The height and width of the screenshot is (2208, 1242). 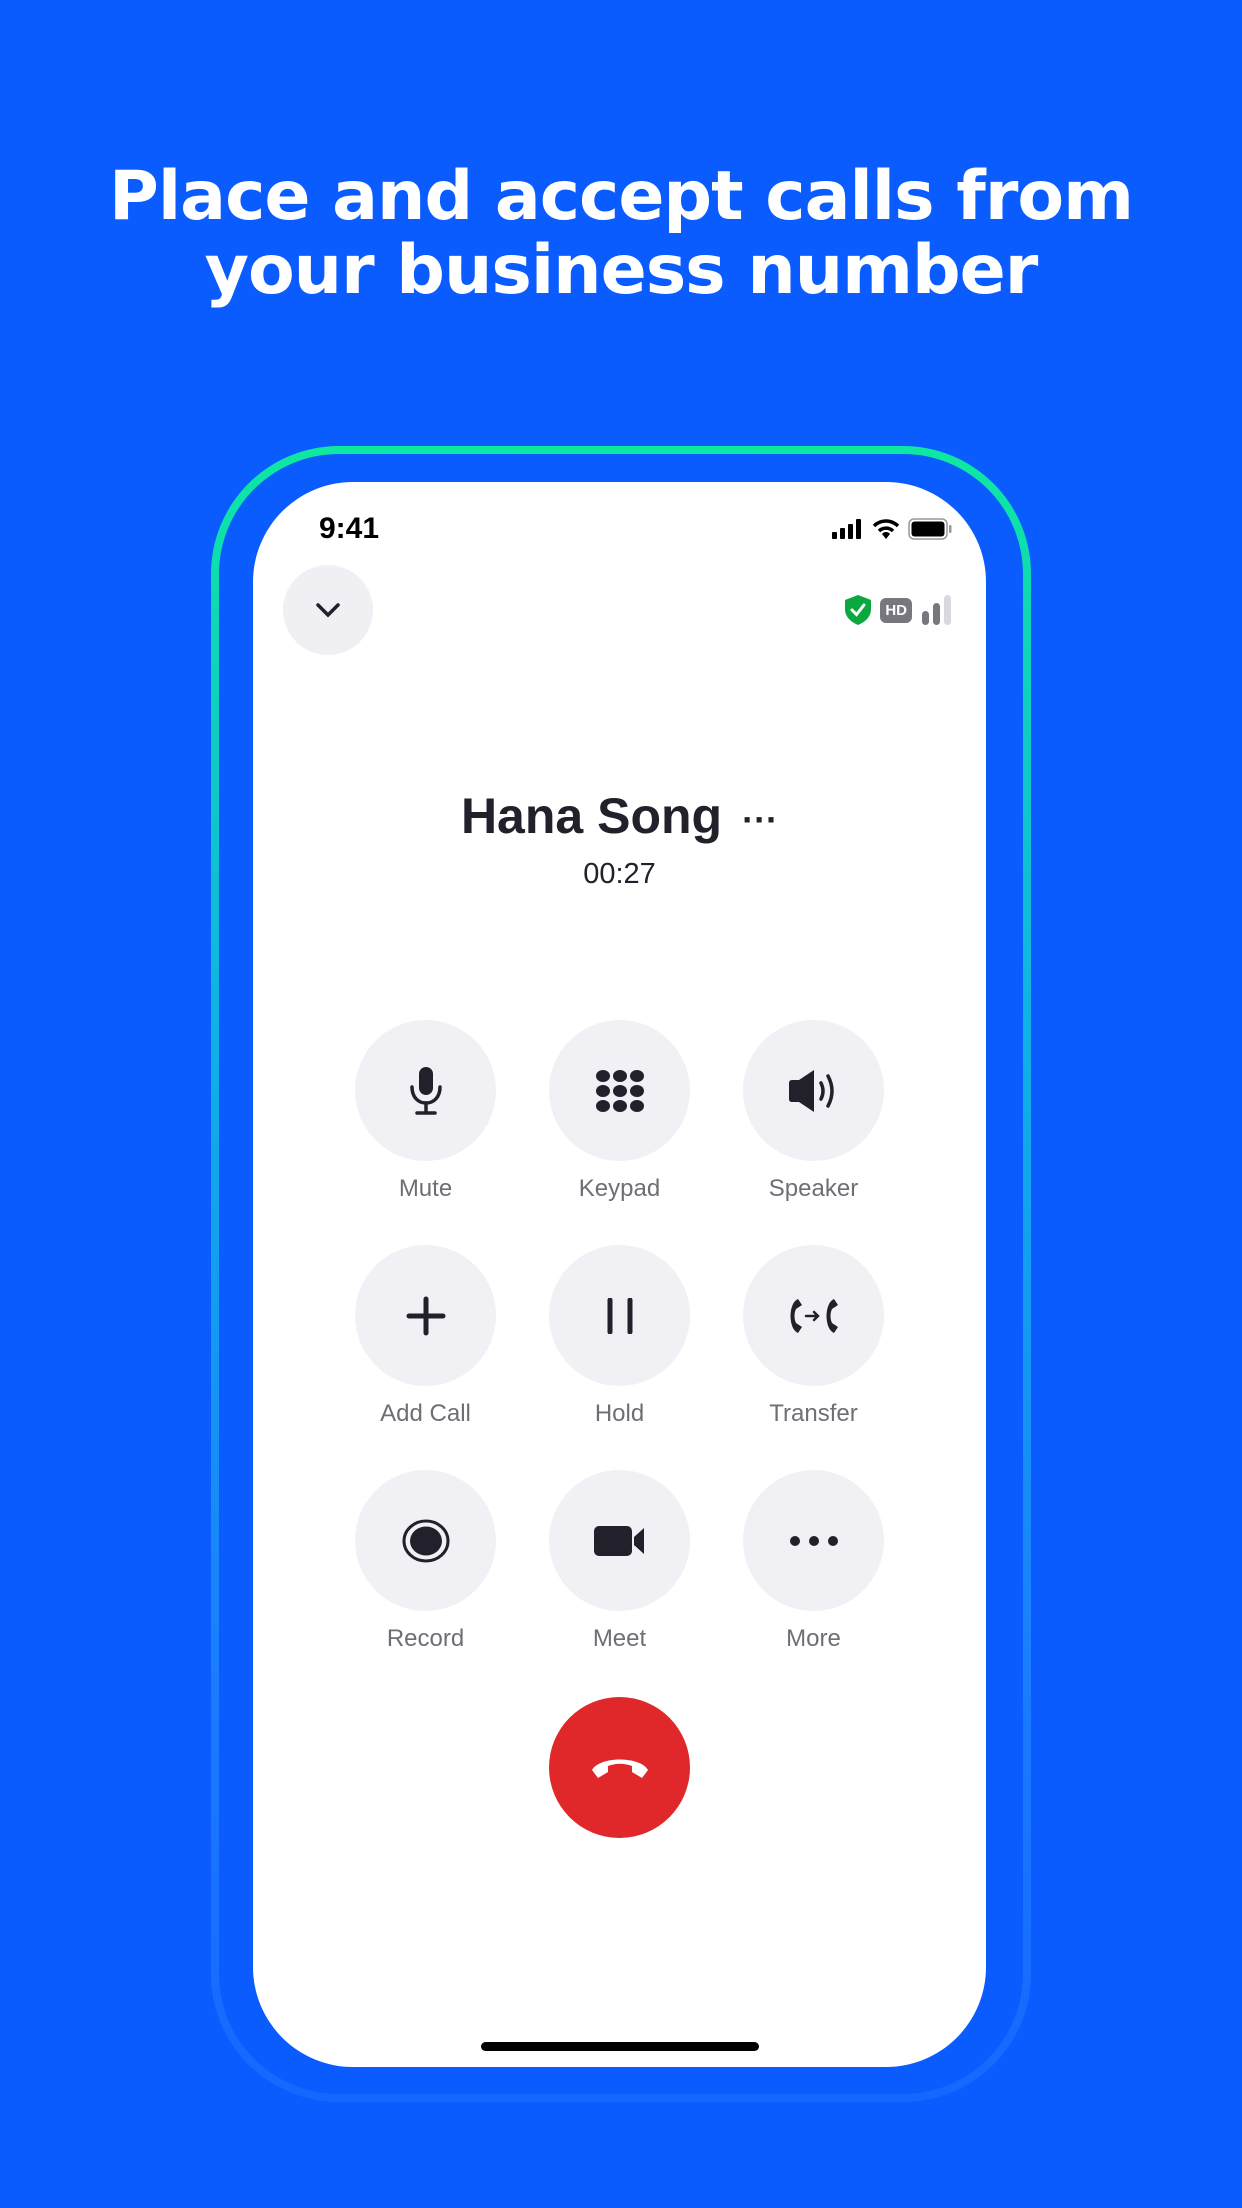 I want to click on hold-button: Hold, so click(x=619, y=1335).